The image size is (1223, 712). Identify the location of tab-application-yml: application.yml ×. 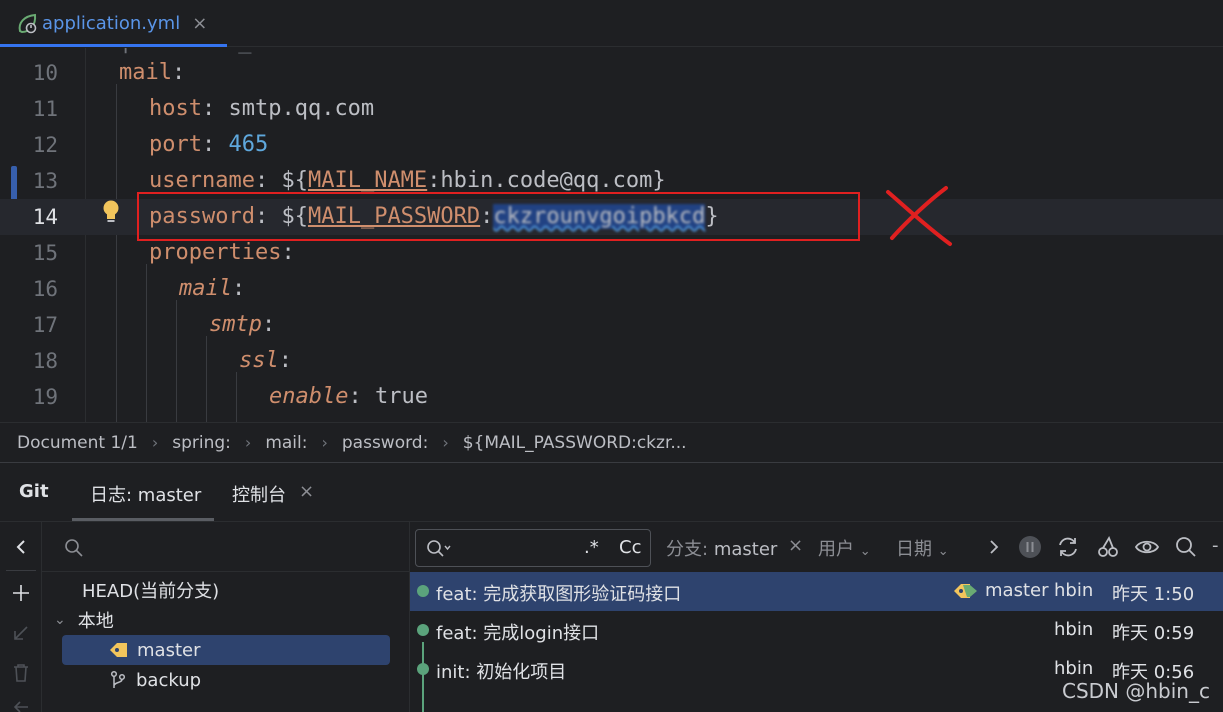
(113, 23).